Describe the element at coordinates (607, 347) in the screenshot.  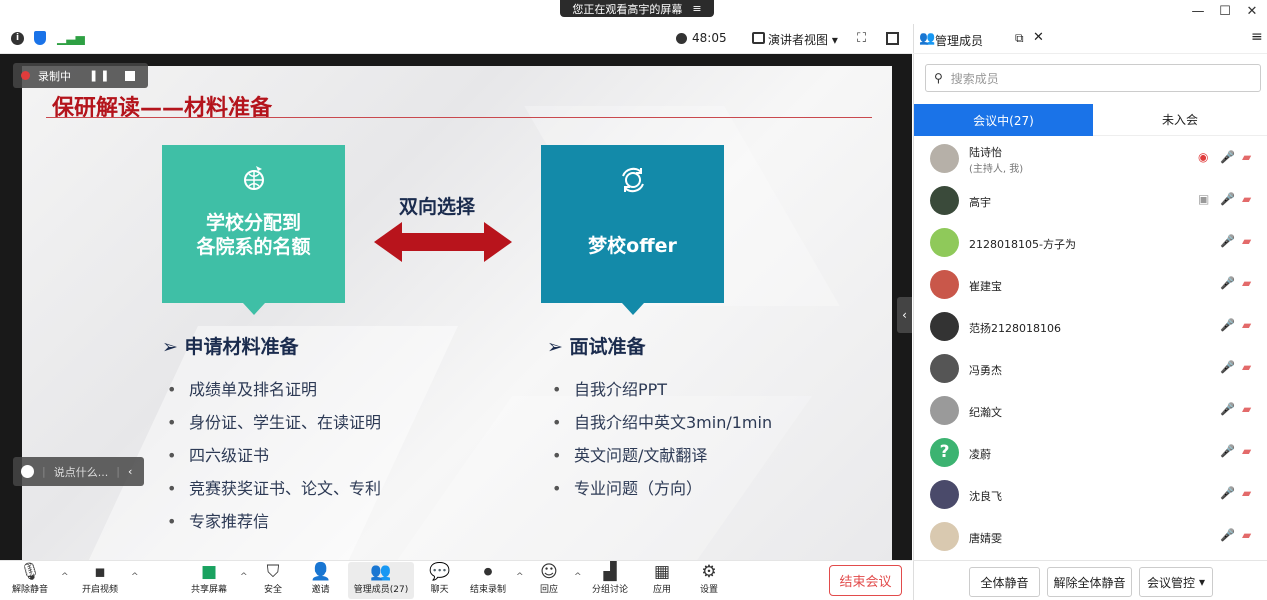
I see `right-heading-text: 面试准备` at that location.